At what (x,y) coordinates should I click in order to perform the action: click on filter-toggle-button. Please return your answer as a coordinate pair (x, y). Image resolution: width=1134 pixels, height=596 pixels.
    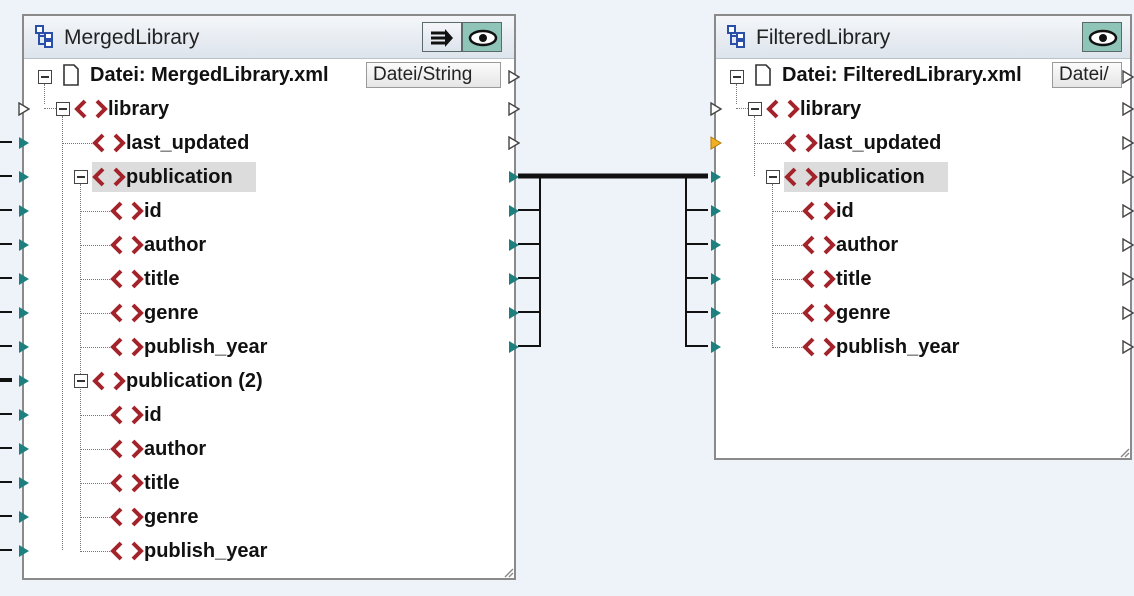
    Looking at the image, I should click on (442, 37).